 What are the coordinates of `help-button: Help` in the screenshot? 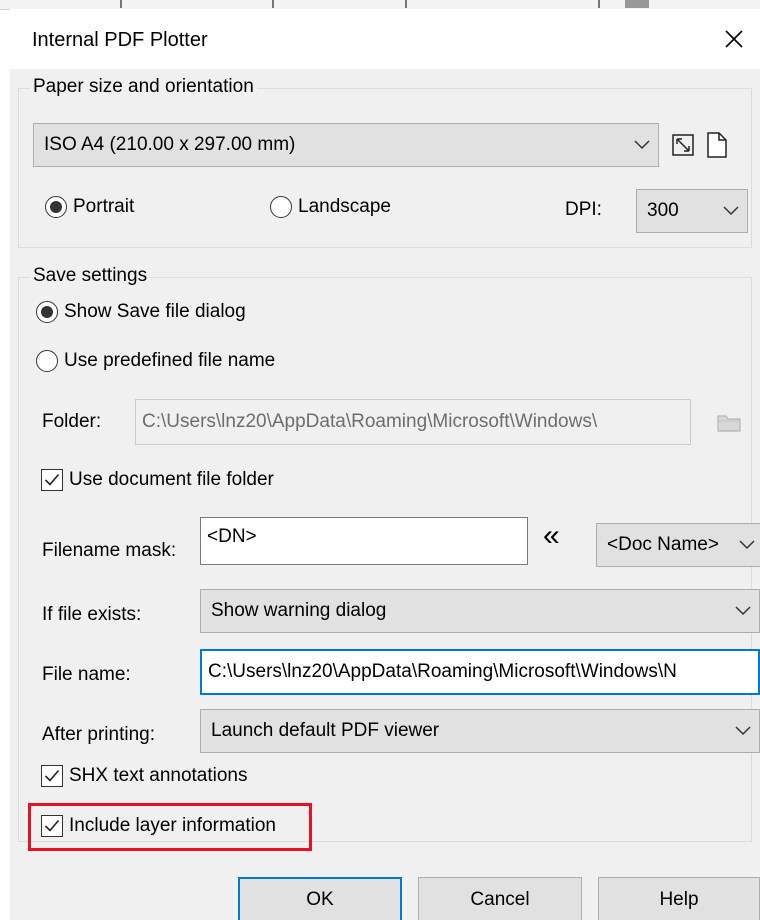 It's located at (679, 898).